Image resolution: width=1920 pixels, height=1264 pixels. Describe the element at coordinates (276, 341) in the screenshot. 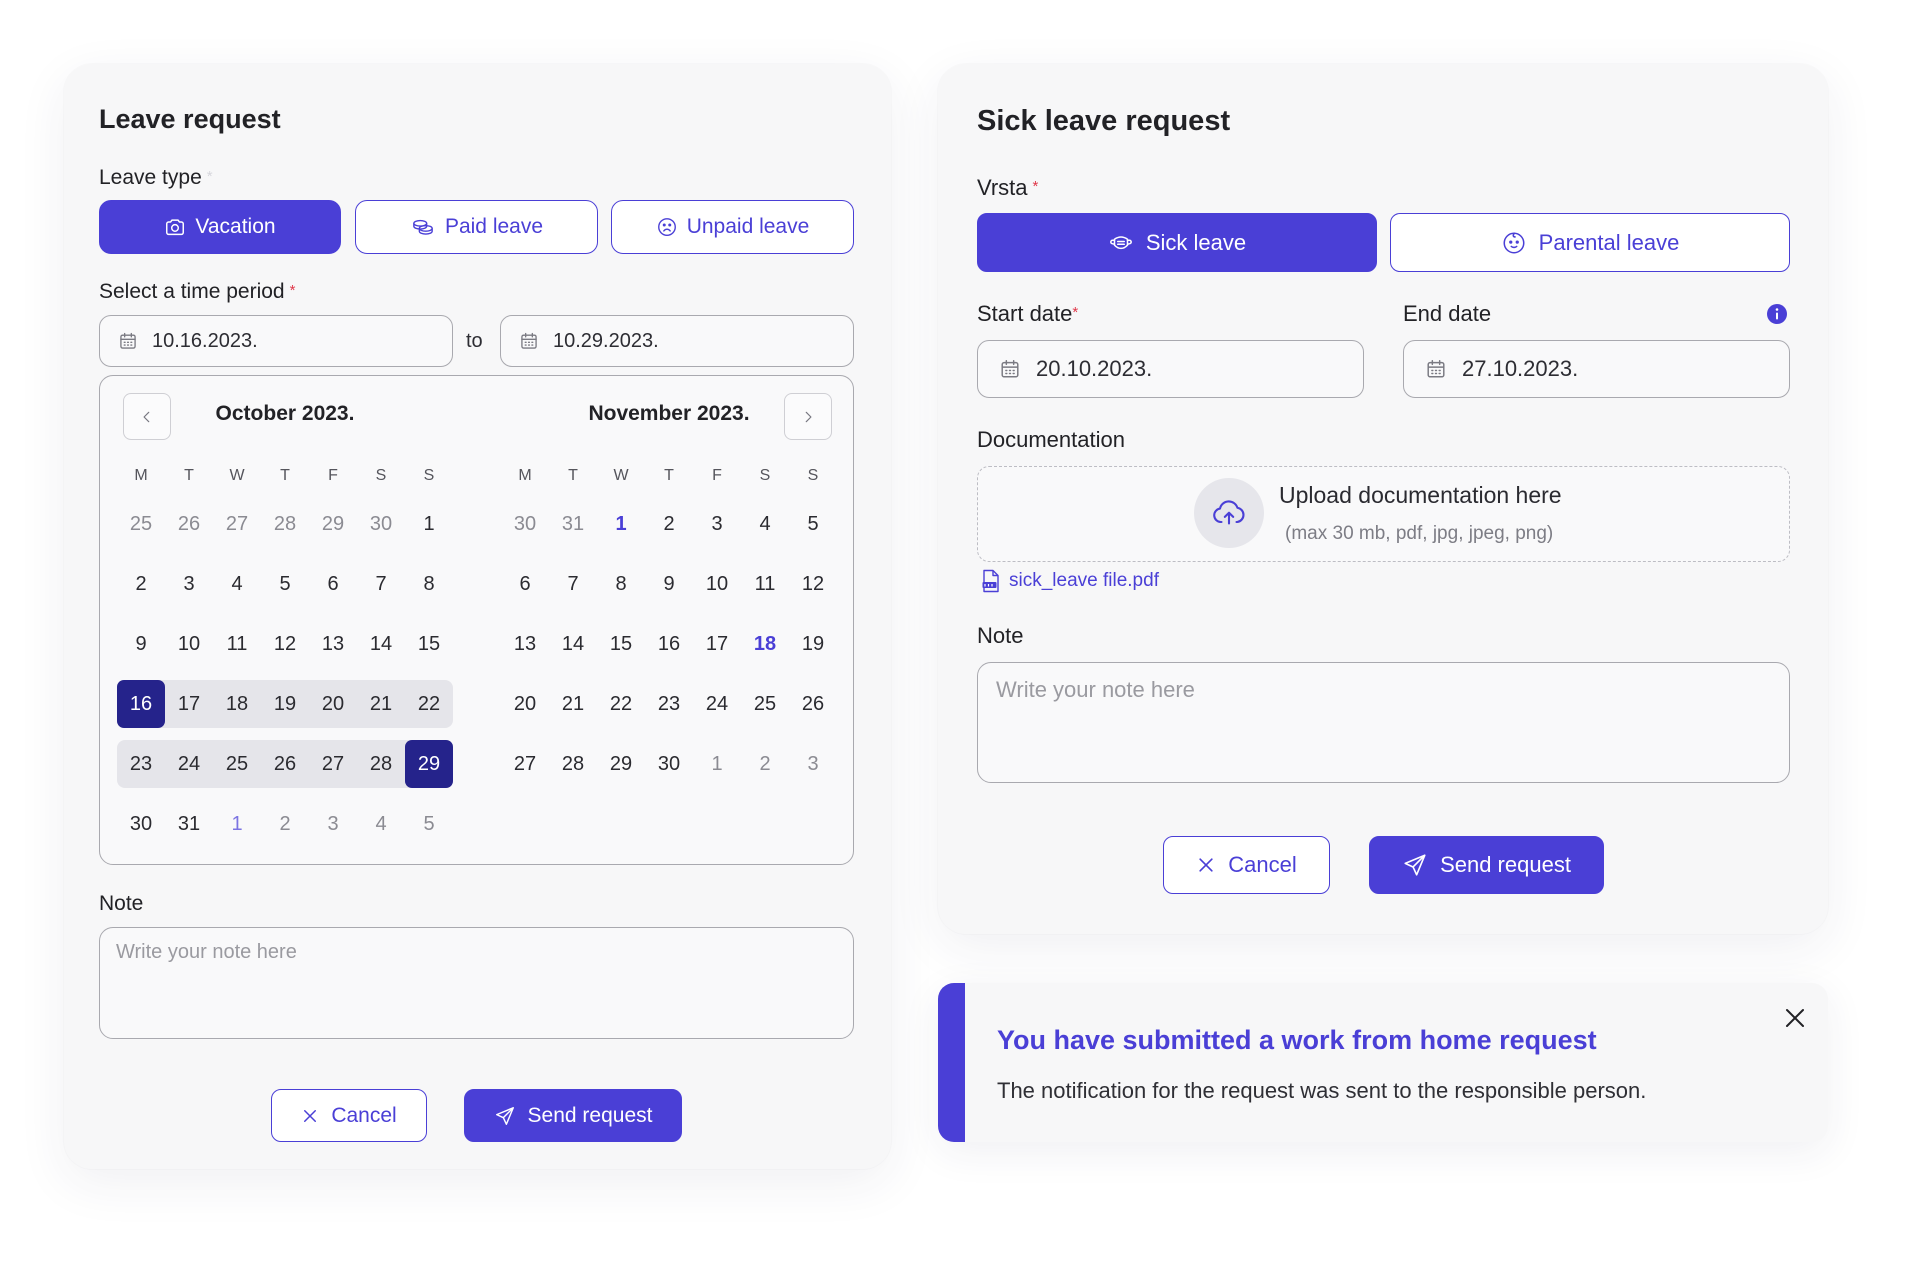

I see `start-date-input: 10.16.2023.` at that location.